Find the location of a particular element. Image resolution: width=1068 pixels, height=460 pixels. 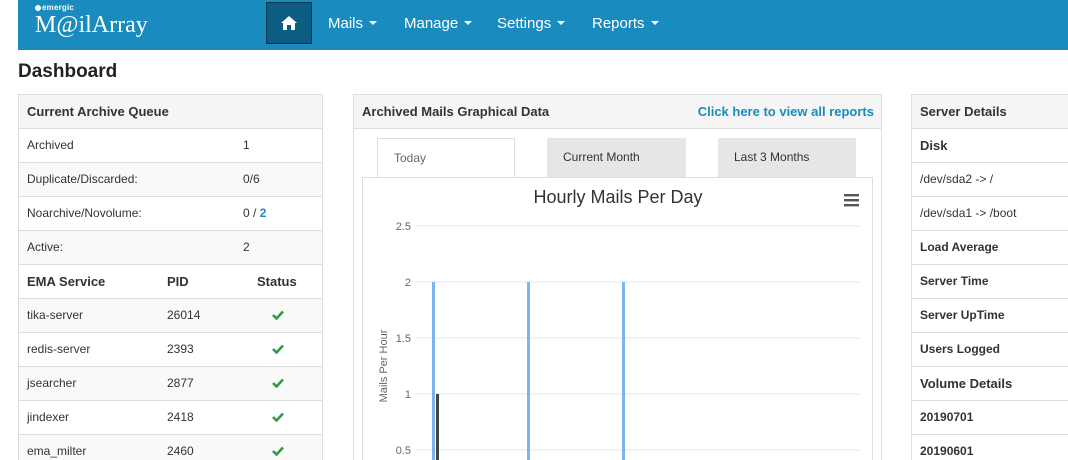

row-label: Archived is located at coordinates (50, 145).